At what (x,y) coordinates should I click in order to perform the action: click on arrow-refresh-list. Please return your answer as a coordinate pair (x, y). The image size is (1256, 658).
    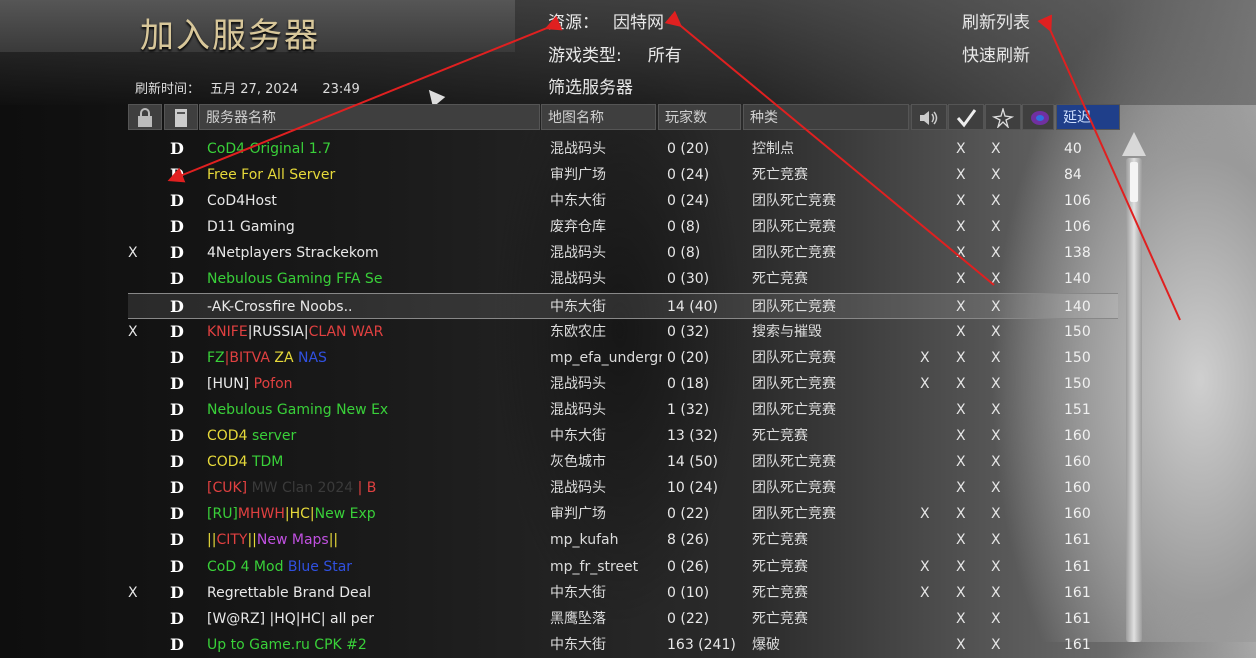
    Looking at the image, I should click on (1109, 167).